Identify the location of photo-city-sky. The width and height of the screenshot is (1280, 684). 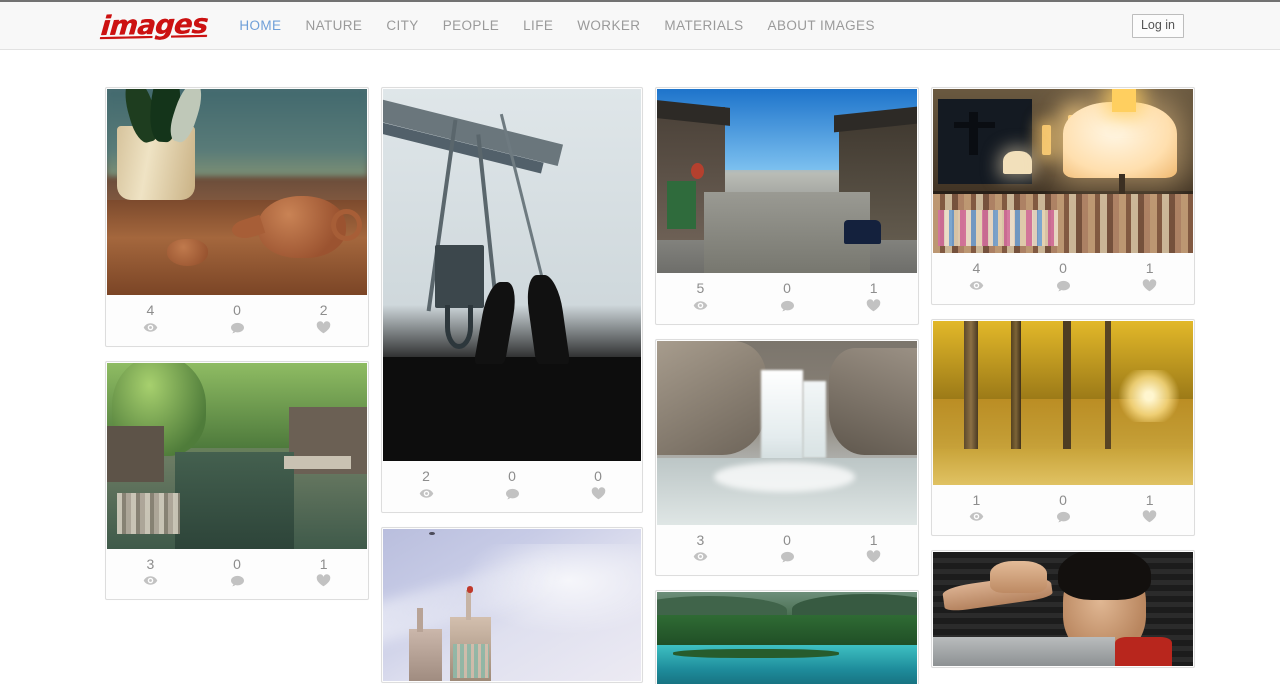
(512, 604).